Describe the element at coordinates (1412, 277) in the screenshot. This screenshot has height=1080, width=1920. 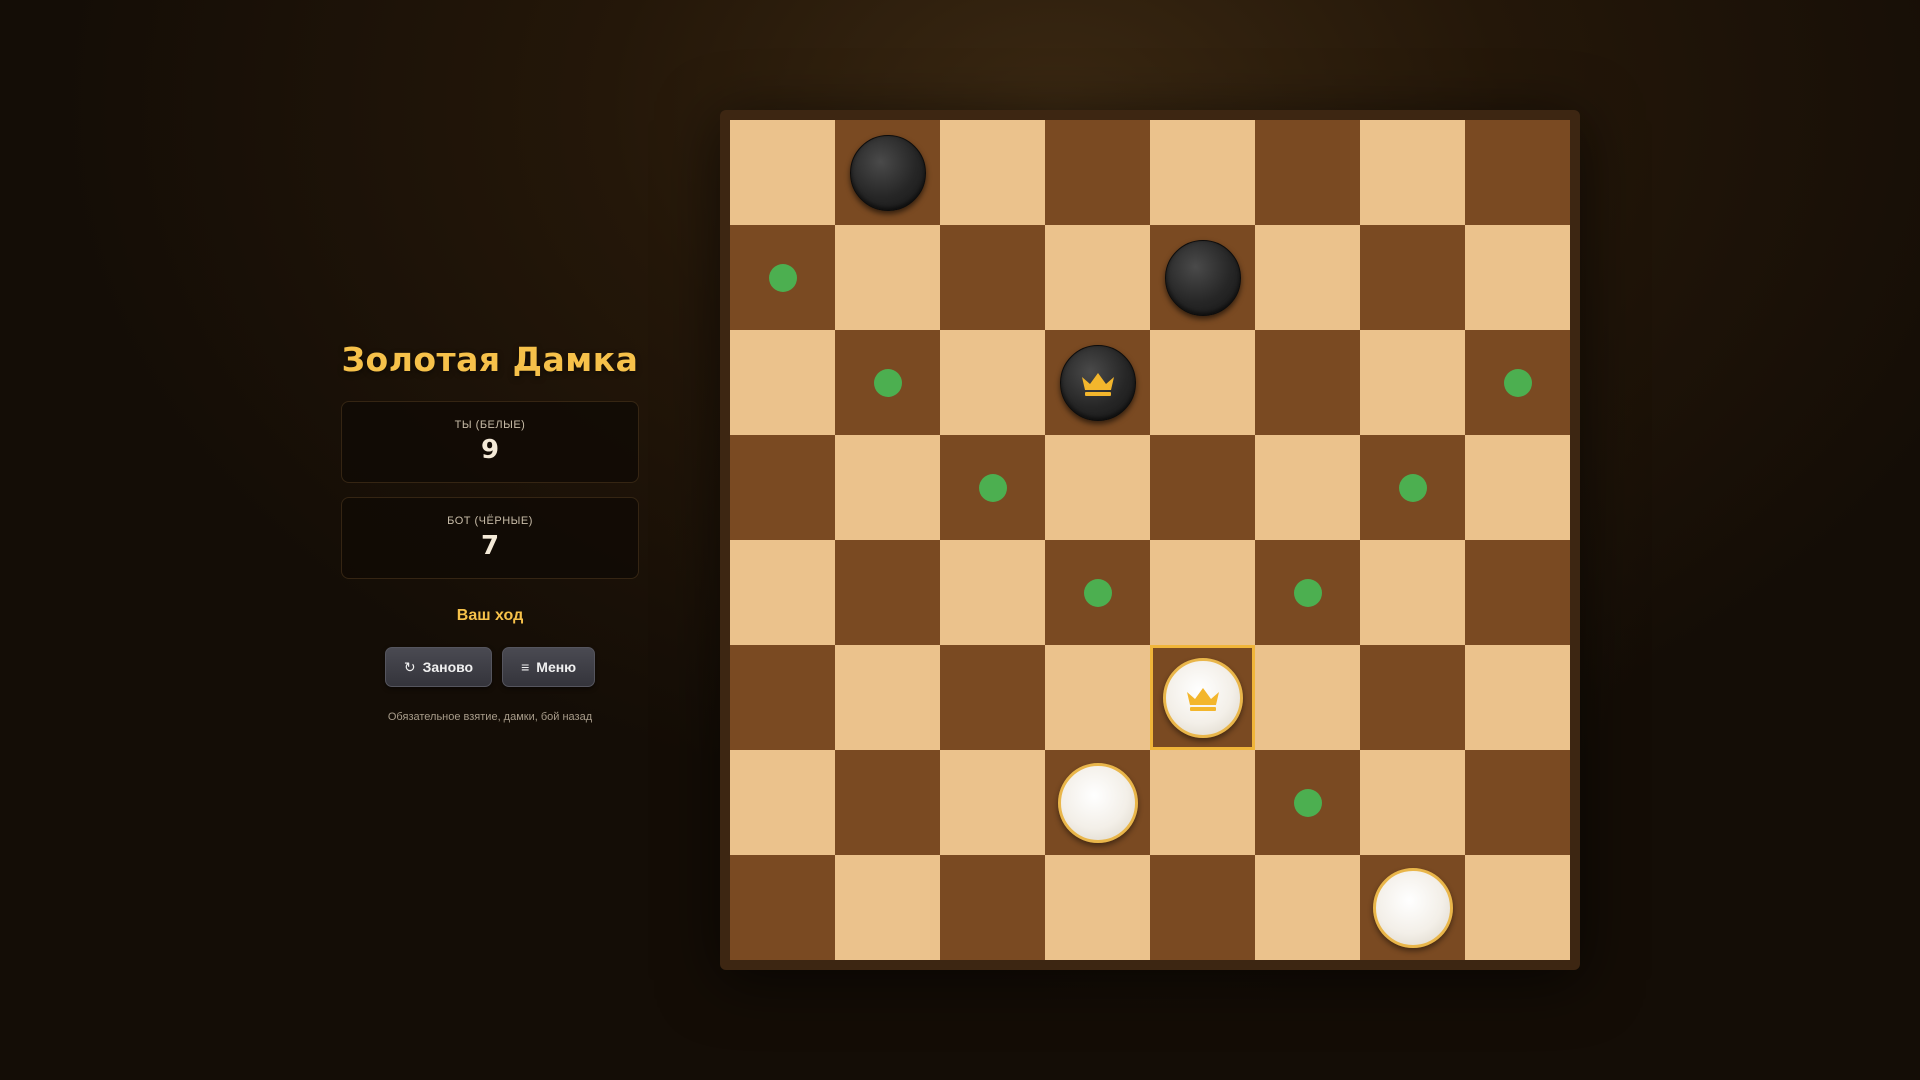
I see `board-square-r1-c6` at that location.